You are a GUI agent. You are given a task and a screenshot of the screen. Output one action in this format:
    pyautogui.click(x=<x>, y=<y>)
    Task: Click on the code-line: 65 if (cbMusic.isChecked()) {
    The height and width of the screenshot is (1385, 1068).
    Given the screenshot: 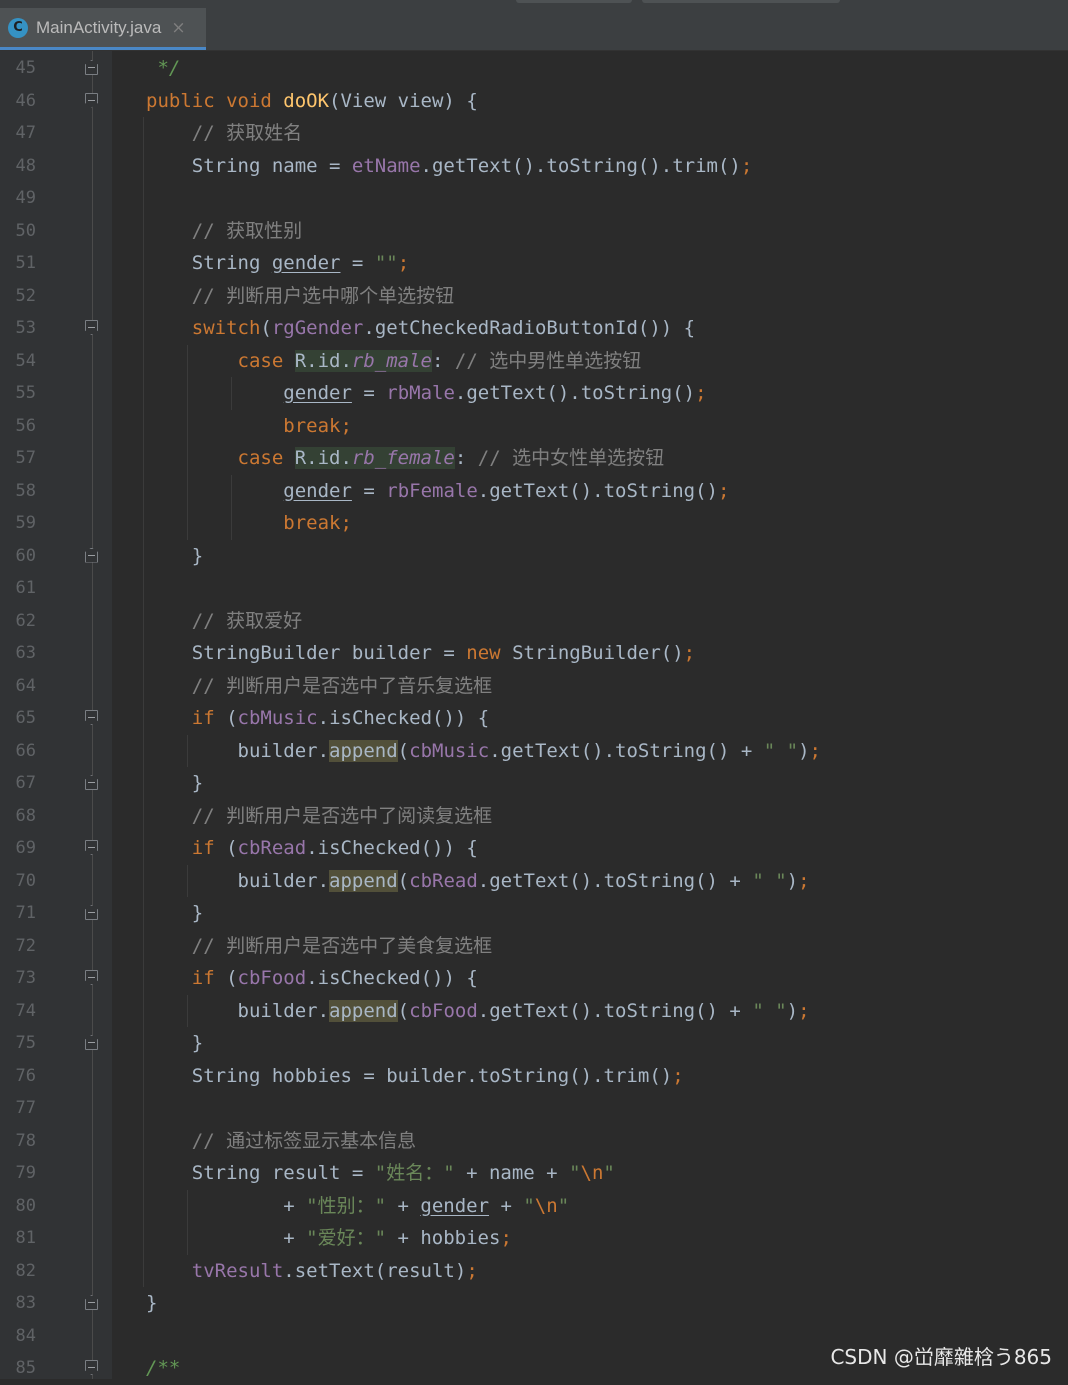 What is the action you would take?
    pyautogui.click(x=534, y=718)
    